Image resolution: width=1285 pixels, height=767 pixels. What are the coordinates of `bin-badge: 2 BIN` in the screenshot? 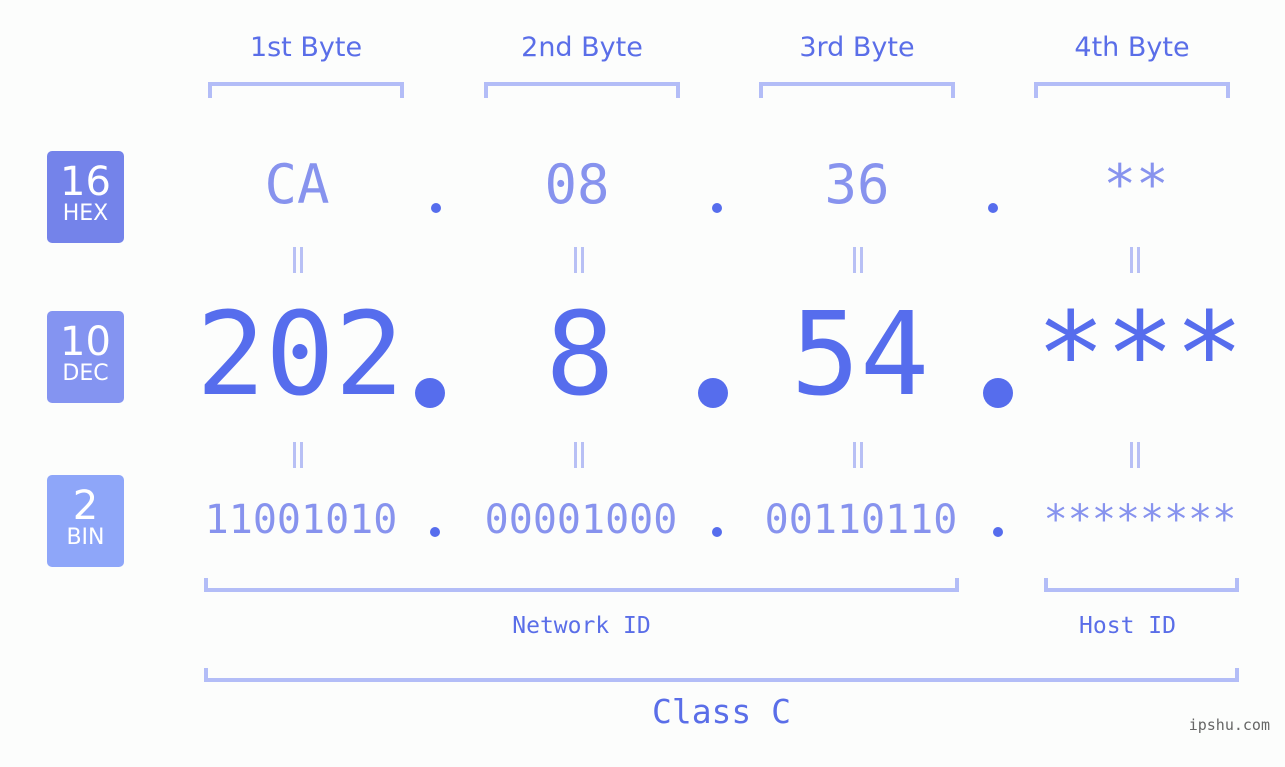 It's located at (85, 521).